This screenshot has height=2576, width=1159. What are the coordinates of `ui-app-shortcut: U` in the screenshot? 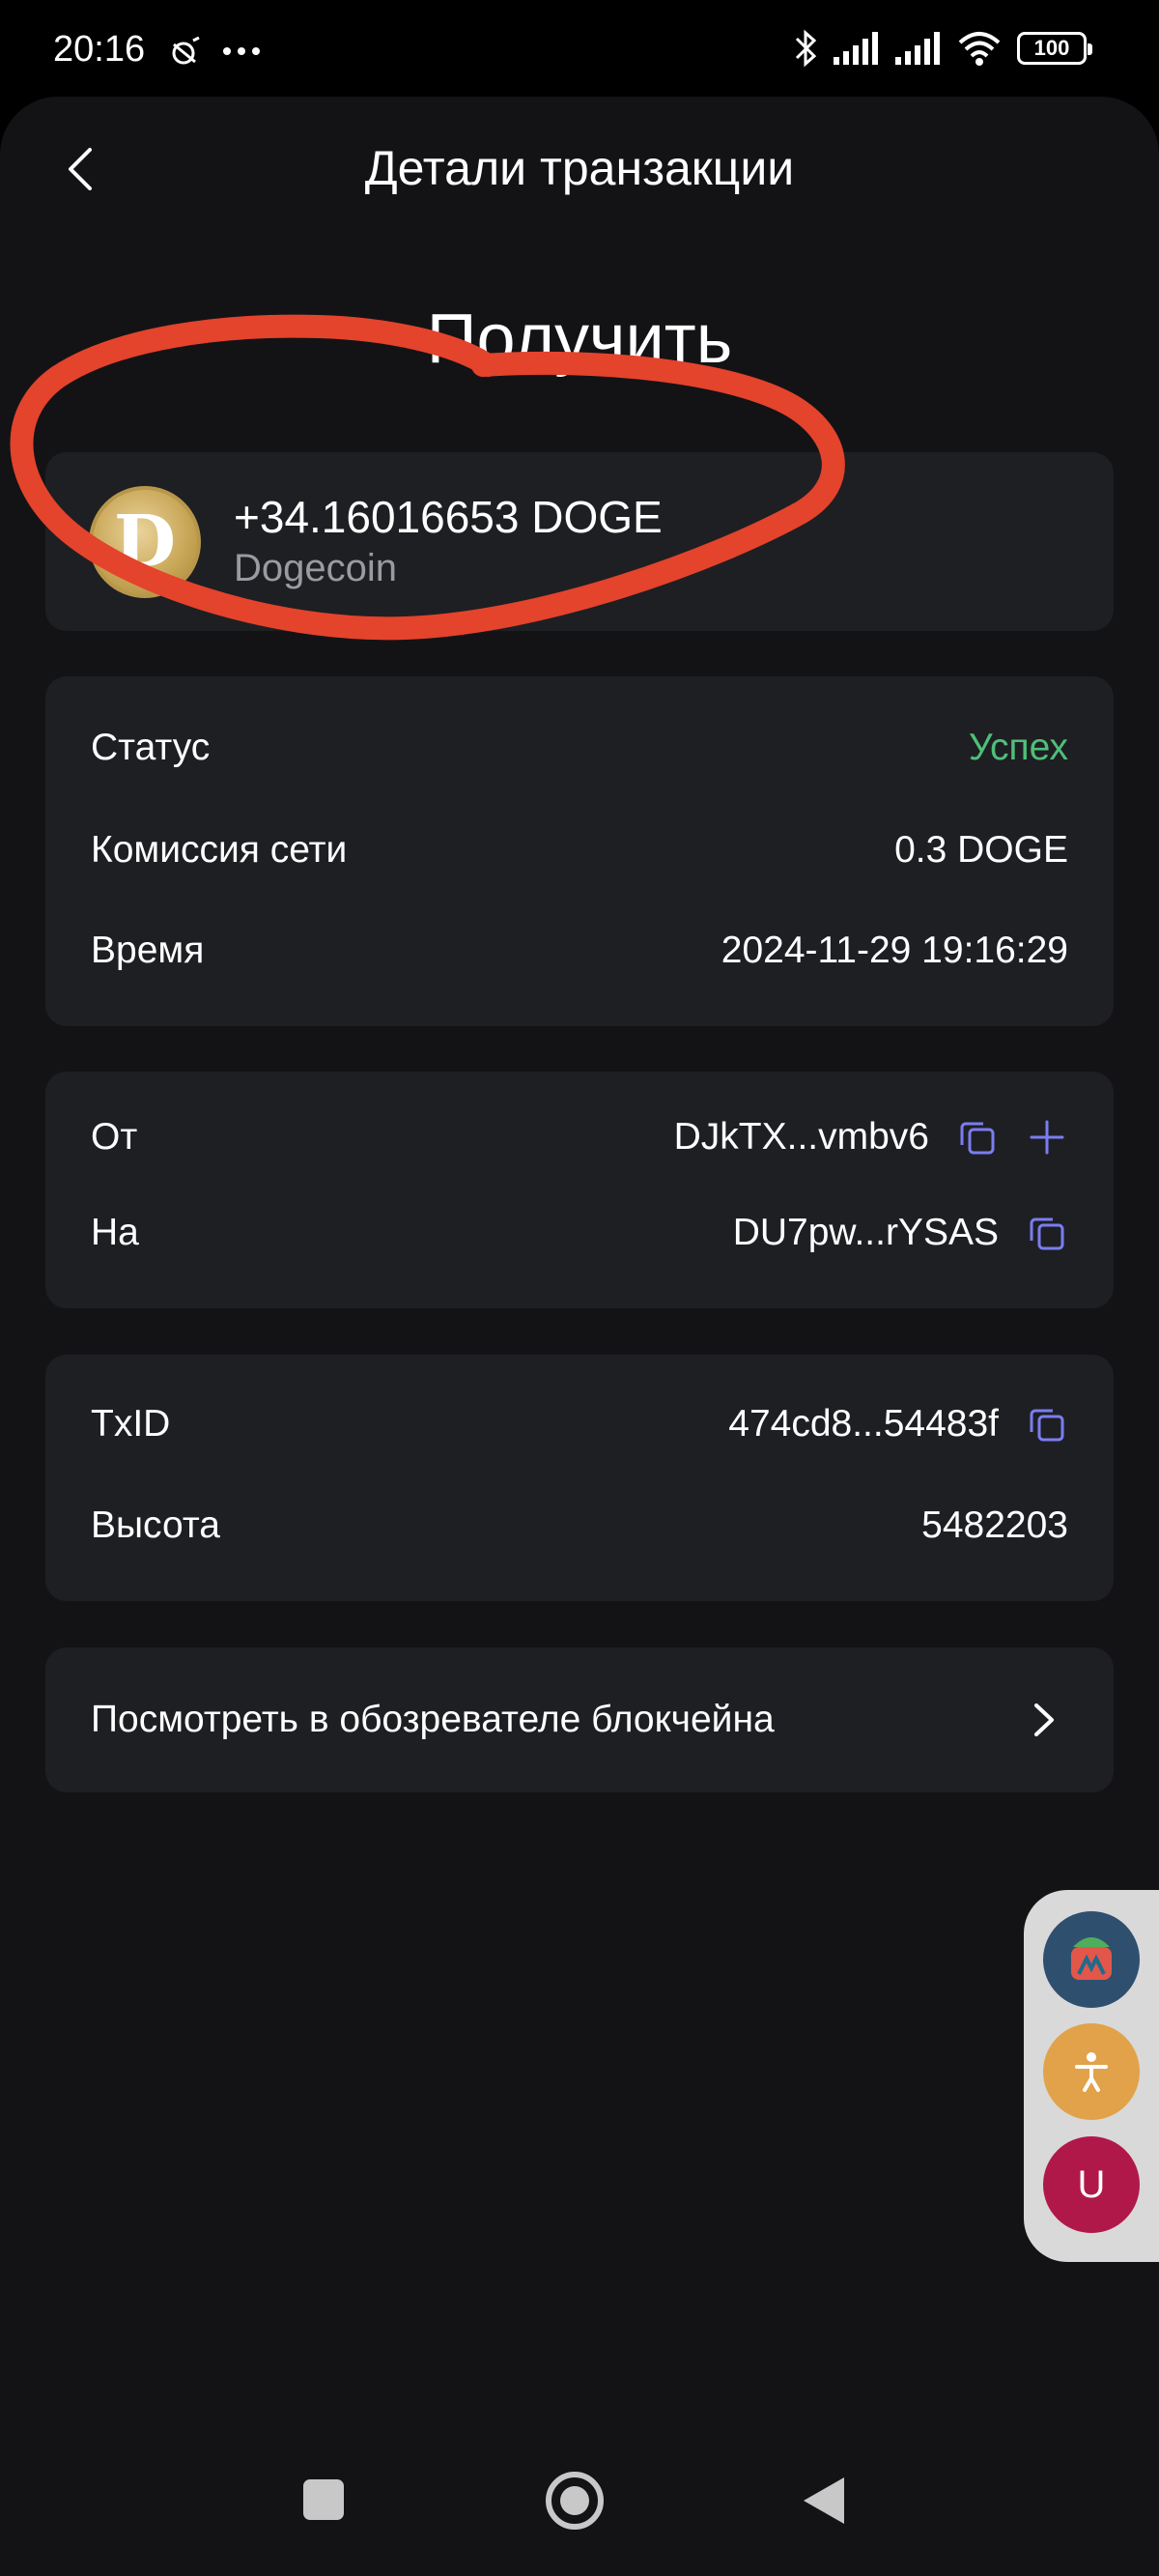 It's located at (1092, 2185).